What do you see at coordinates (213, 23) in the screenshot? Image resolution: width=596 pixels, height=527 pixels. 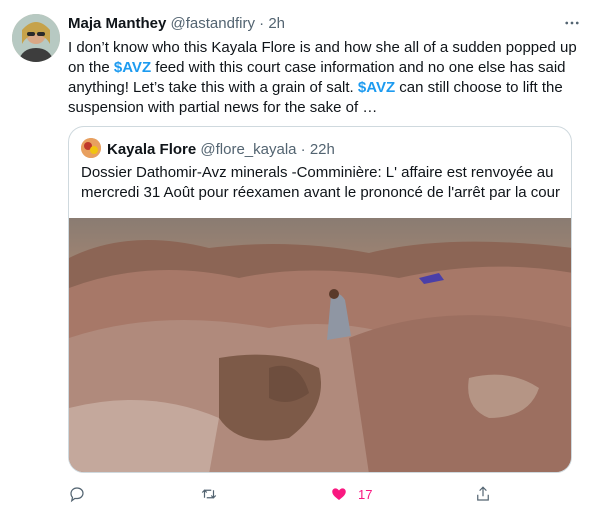 I see `author-handle: @fastandfiry` at bounding box center [213, 23].